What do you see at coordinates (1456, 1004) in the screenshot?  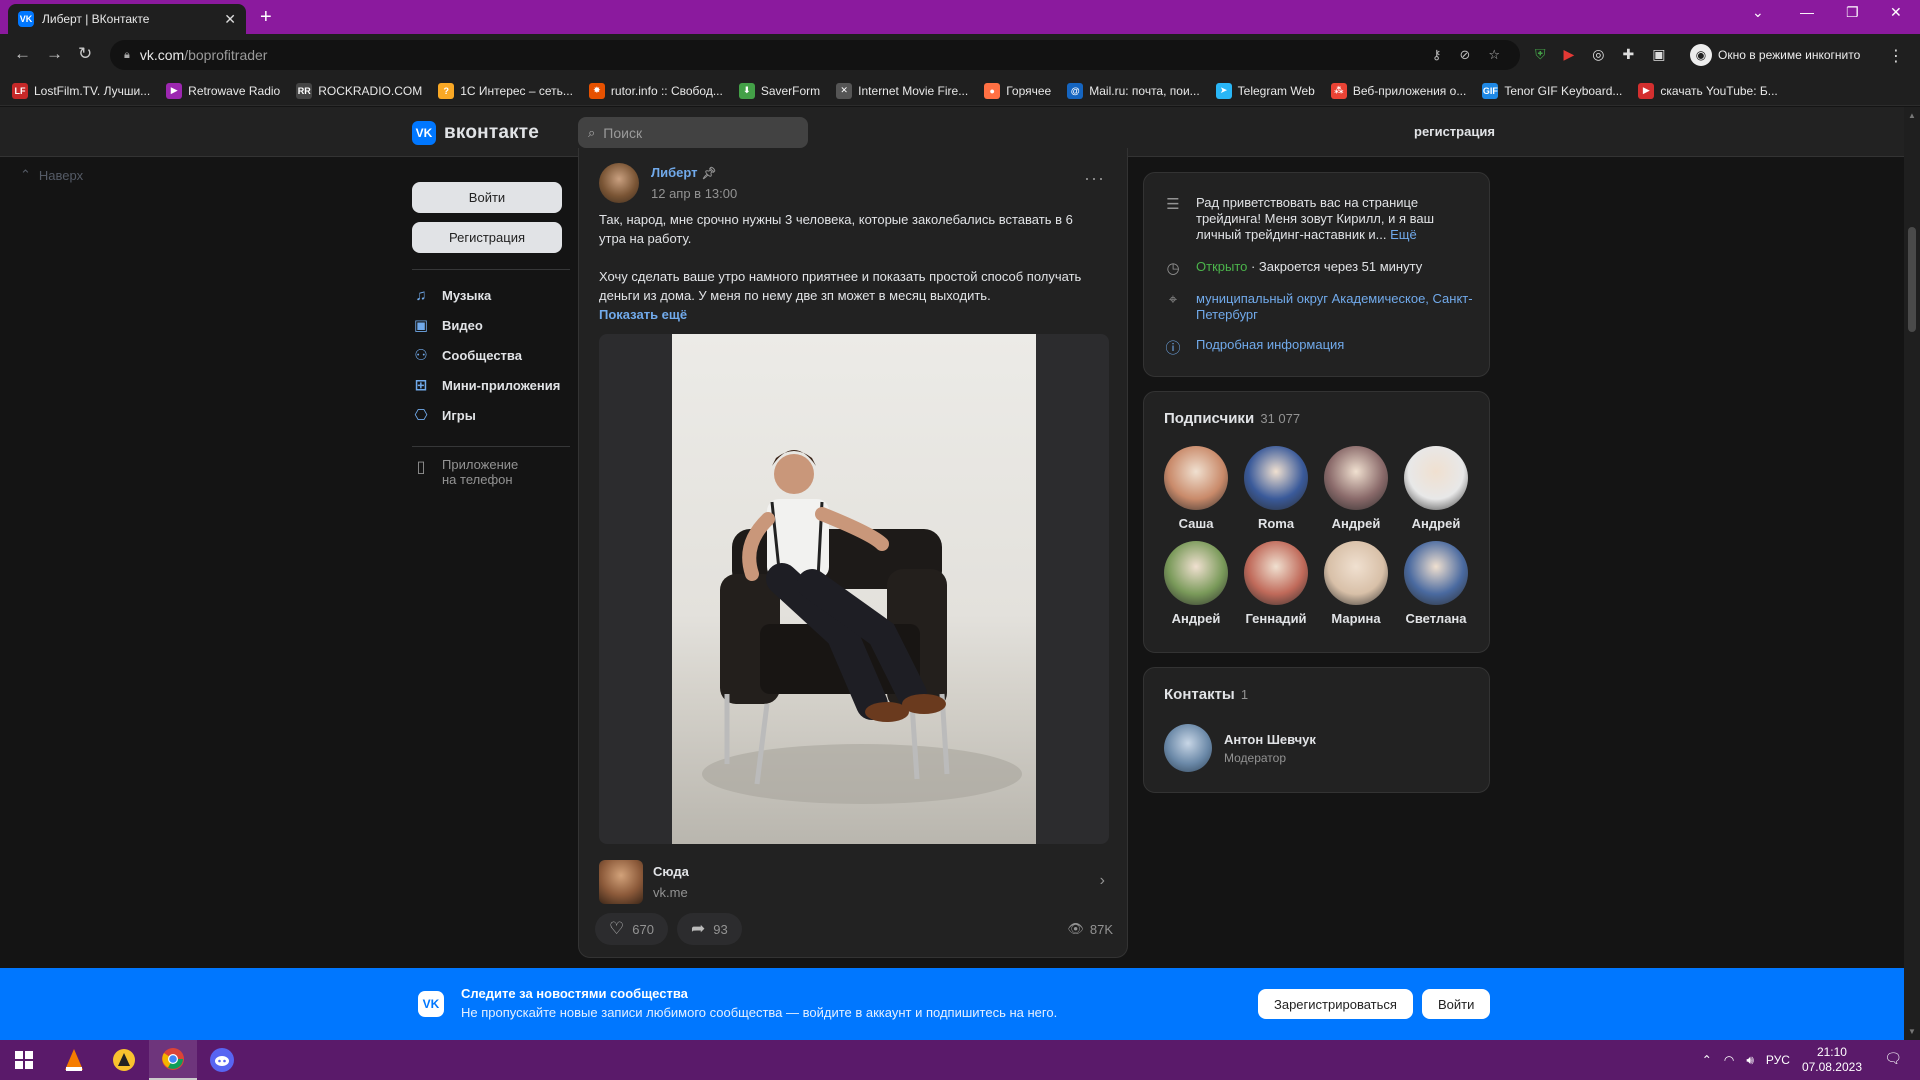 I see `banner-login-button: Войти` at bounding box center [1456, 1004].